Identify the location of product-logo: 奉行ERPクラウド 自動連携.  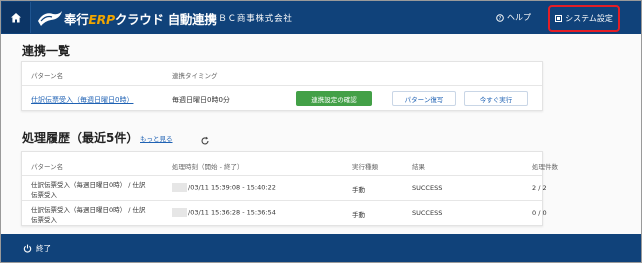
(127, 18).